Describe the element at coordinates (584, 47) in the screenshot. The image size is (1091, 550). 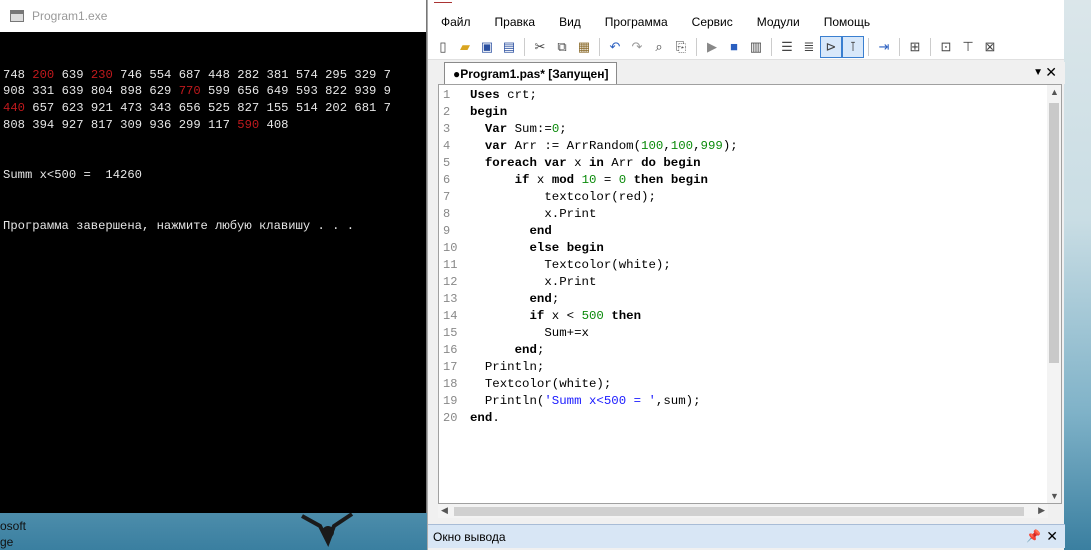
I see `paste-icon: ▦` at that location.